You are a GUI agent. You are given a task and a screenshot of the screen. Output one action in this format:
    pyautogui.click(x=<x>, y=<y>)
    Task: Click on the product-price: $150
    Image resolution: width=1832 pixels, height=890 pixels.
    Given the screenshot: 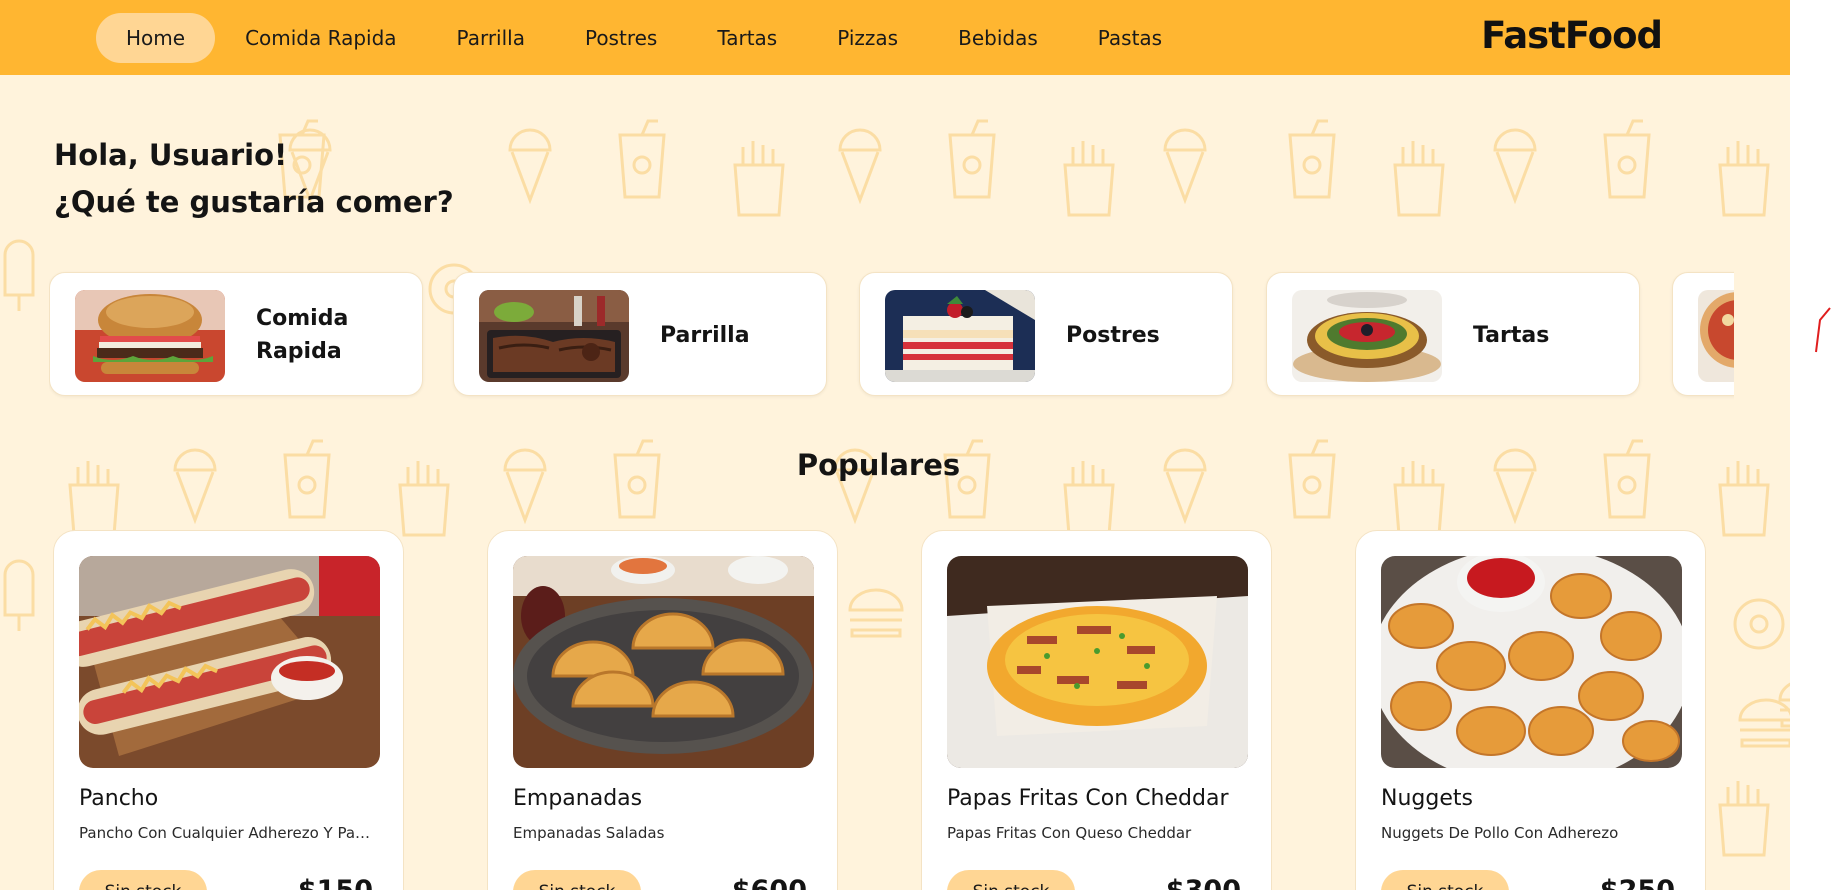 What is the action you would take?
    pyautogui.click(x=335, y=882)
    